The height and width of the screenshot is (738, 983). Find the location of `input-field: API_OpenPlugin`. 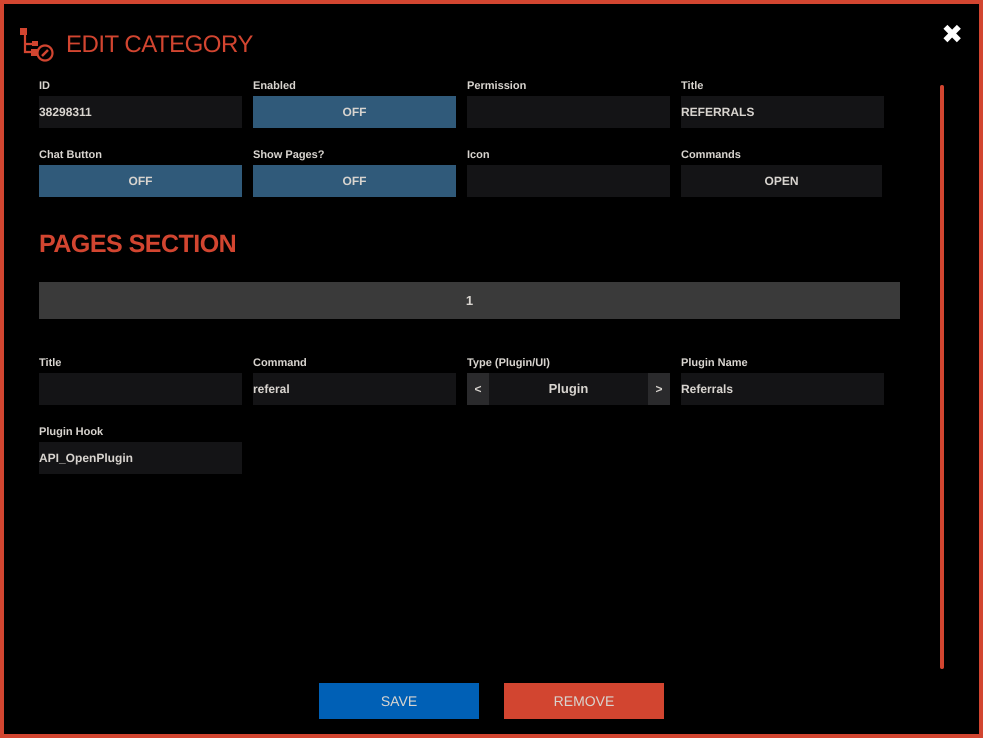

input-field: API_OpenPlugin is located at coordinates (140, 458).